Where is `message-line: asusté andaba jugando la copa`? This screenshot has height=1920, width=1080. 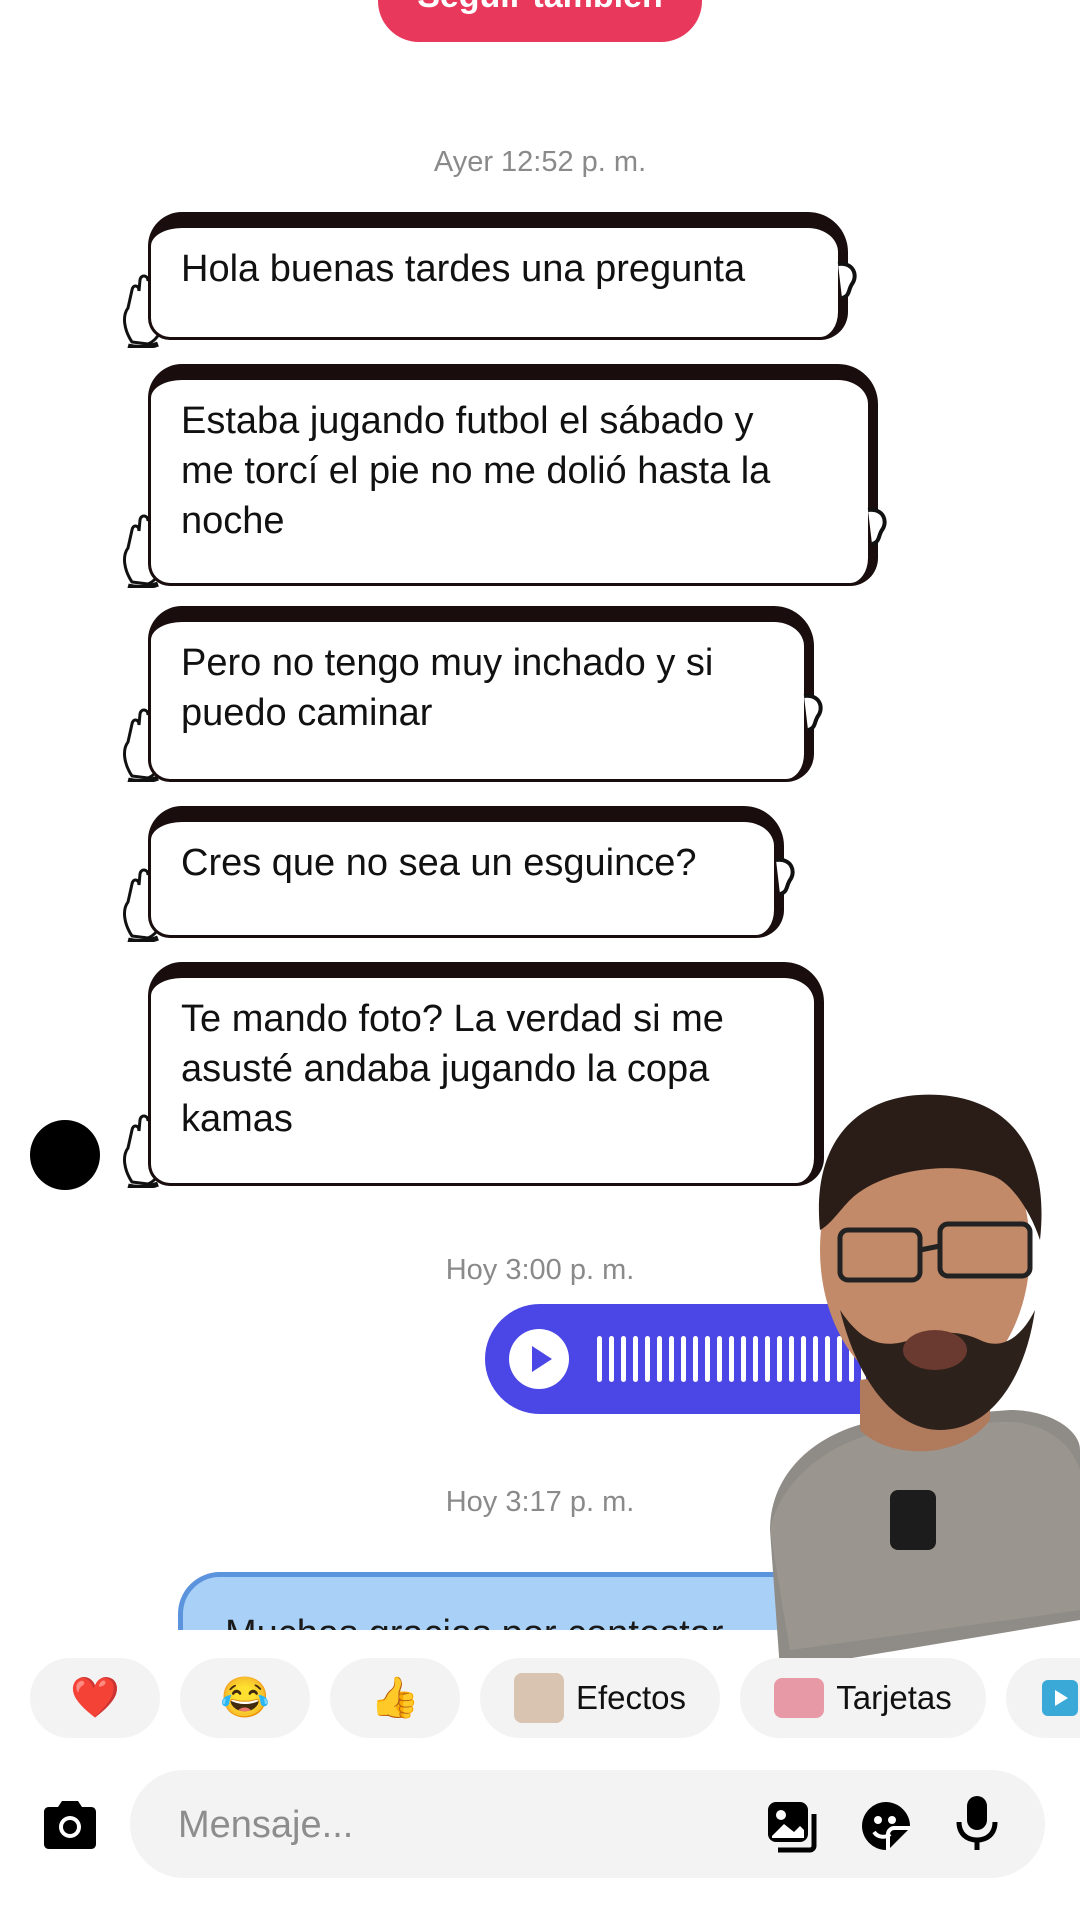 message-line: asusté andaba jugando la copa is located at coordinates (445, 1069).